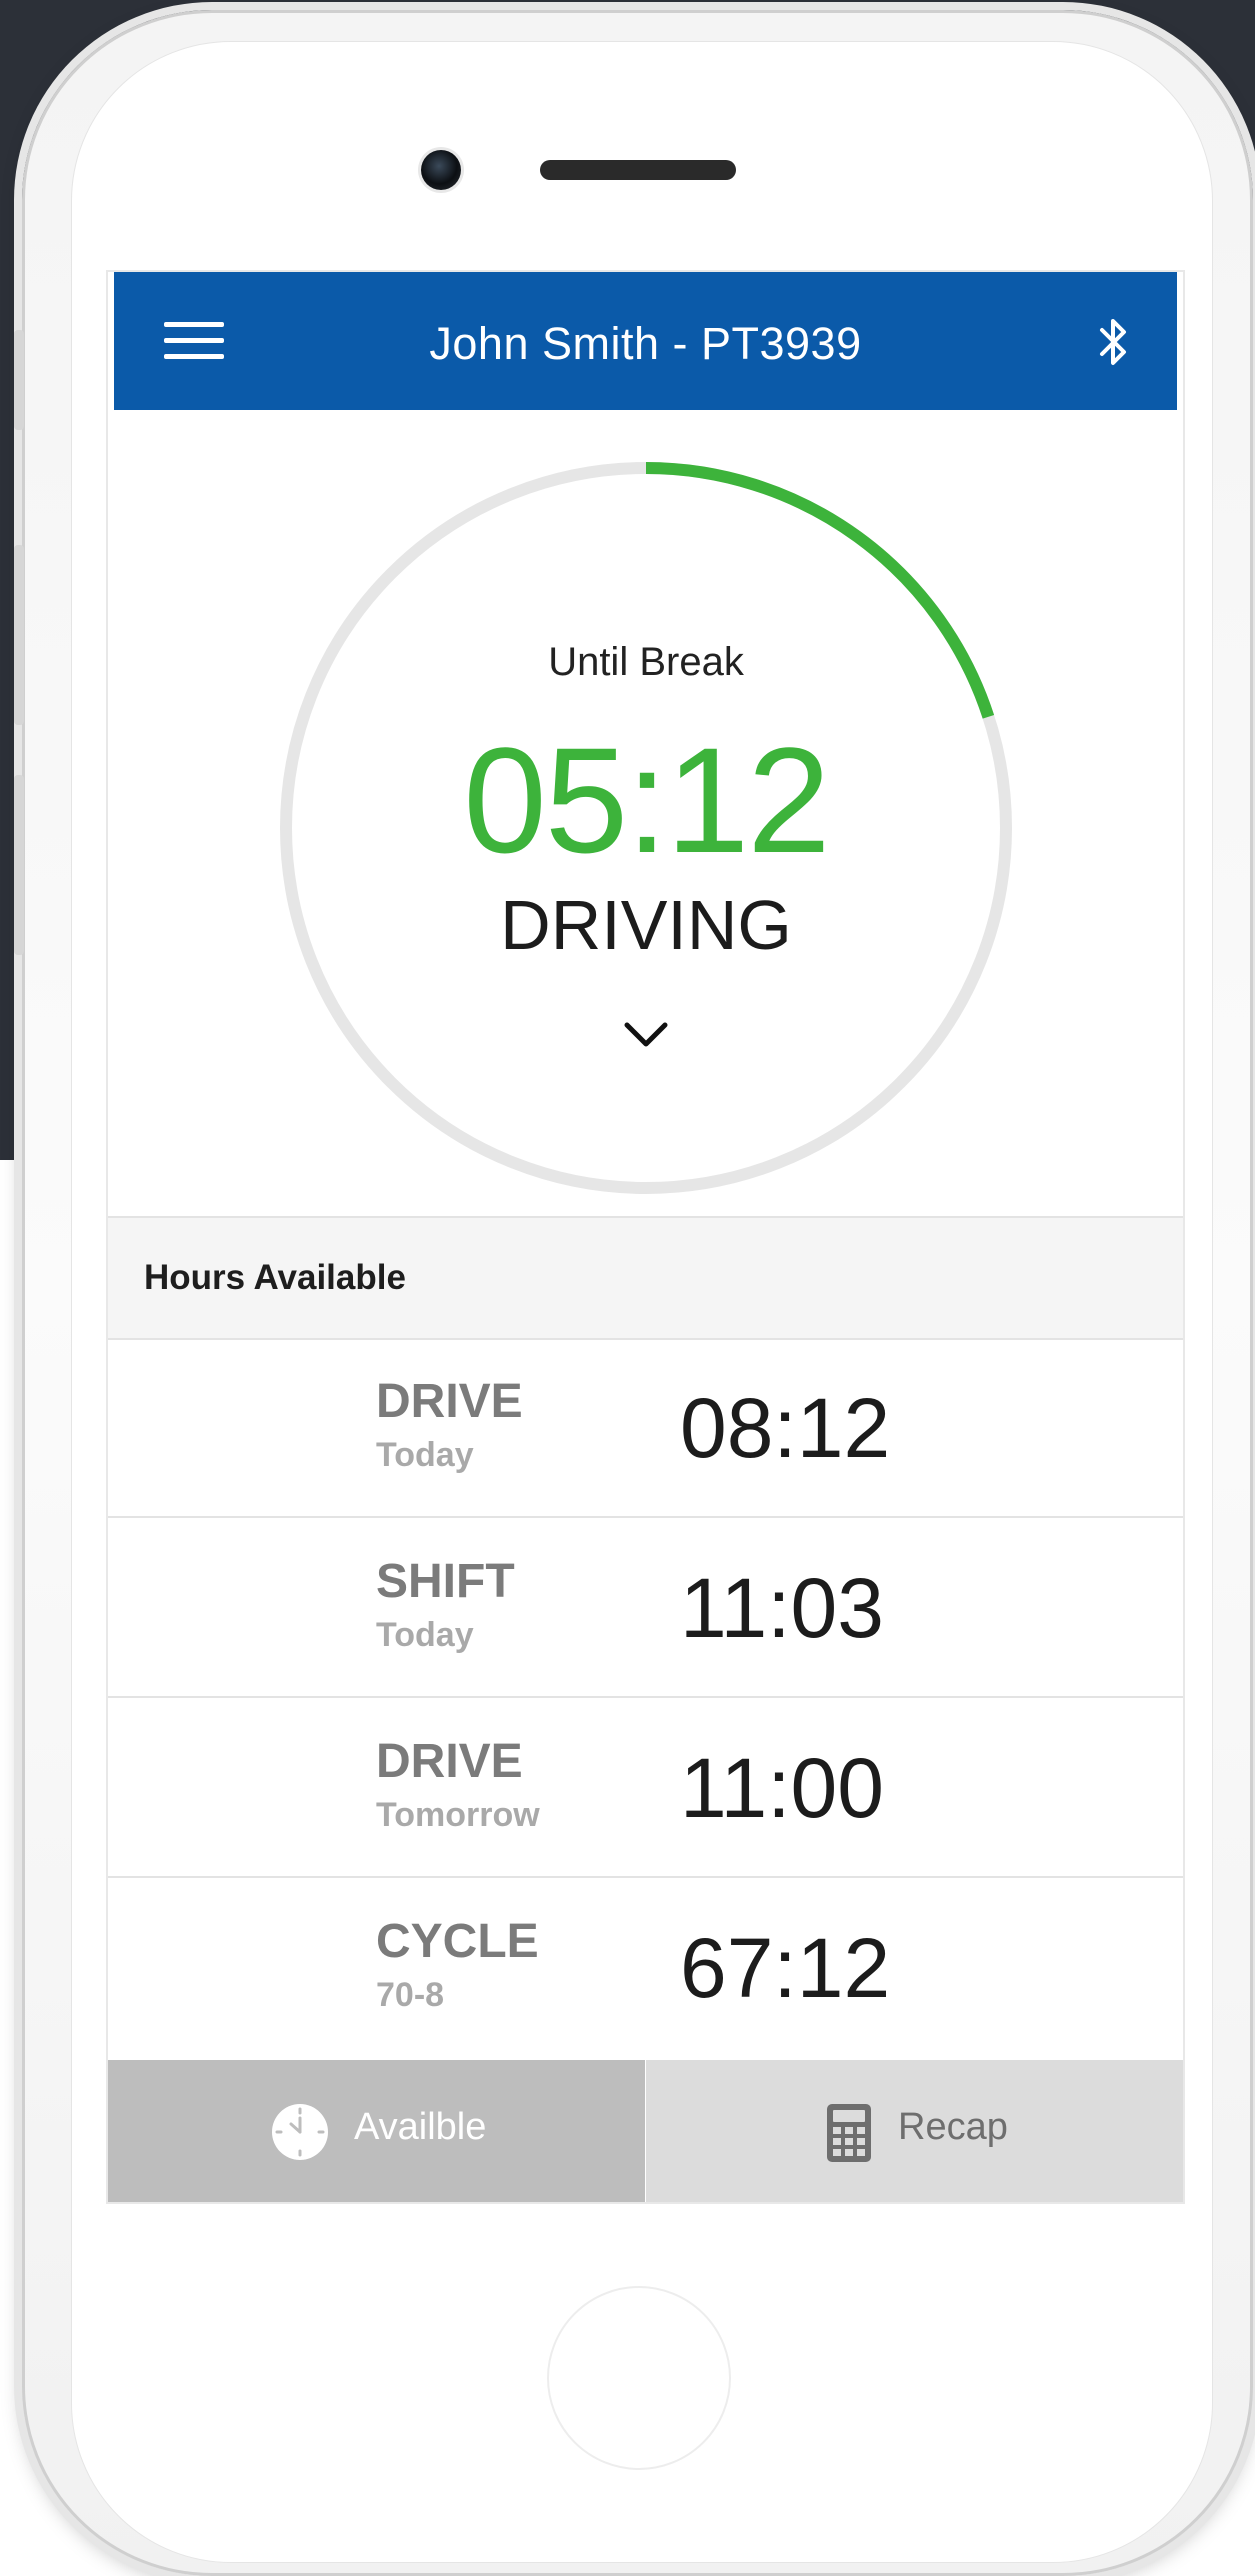 Image resolution: width=1255 pixels, height=2576 pixels. What do you see at coordinates (457, 1941) in the screenshot?
I see `hours-label: CYCLE` at bounding box center [457, 1941].